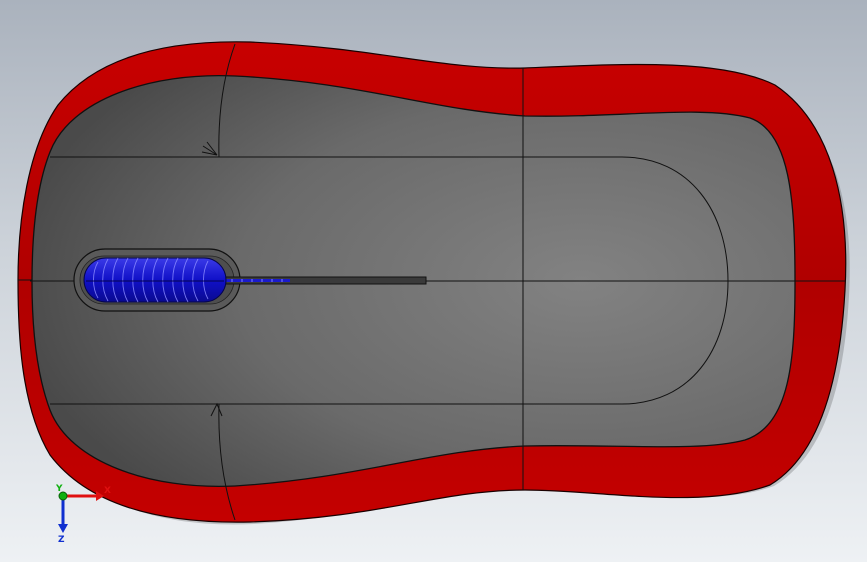 Image resolution: width=867 pixels, height=562 pixels. Describe the element at coordinates (61, 540) in the screenshot. I see `triad-z-label: Z` at that location.